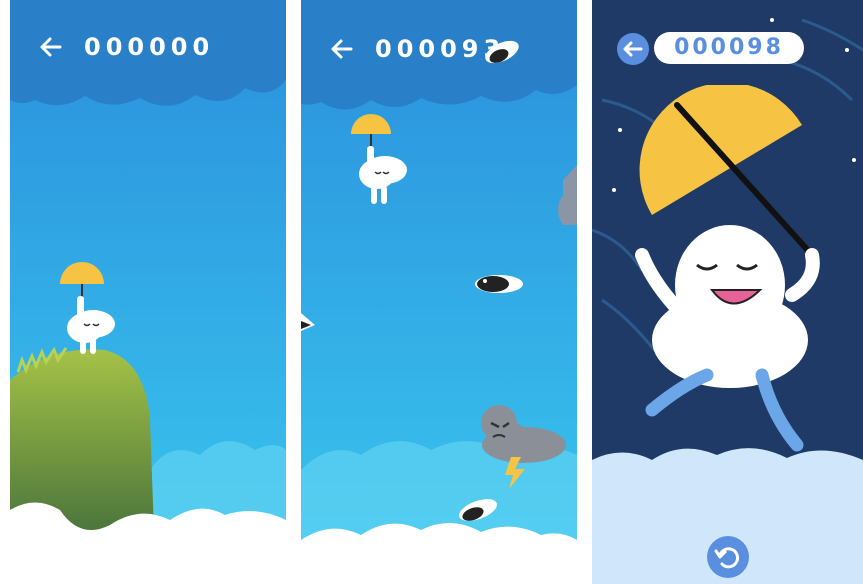 The width and height of the screenshot is (863, 584). Describe the element at coordinates (523, 447) in the screenshot. I see `storm-cloud` at that location.